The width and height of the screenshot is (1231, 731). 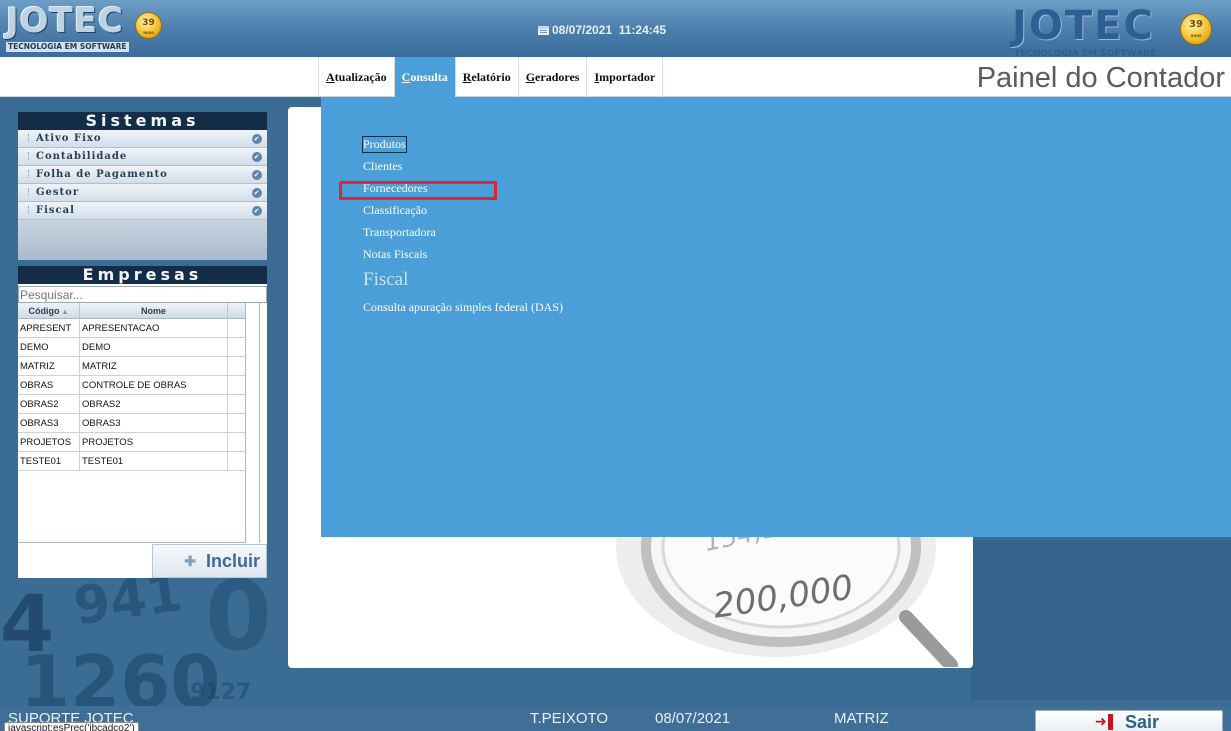 I want to click on jotec-logo: JOTEC TECNOLOGIA EM SOFTWARE 39 anos, so click(x=84, y=27).